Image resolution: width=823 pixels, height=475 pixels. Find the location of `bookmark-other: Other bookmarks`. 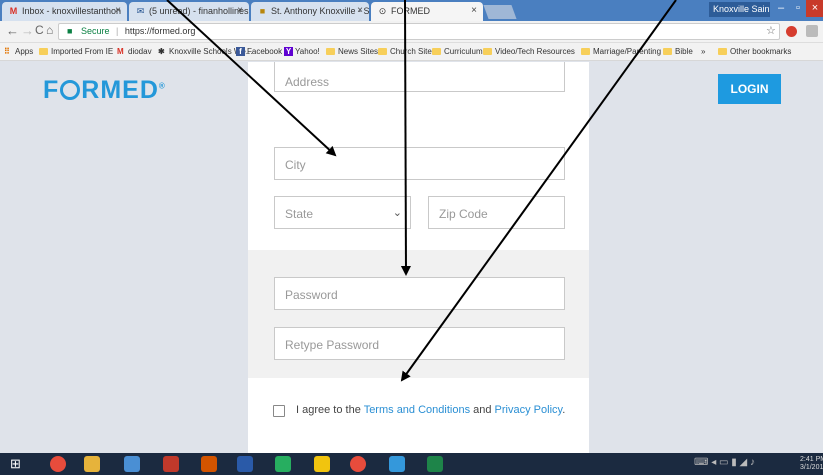

bookmark-other: Other bookmarks is located at coordinates (754, 51).